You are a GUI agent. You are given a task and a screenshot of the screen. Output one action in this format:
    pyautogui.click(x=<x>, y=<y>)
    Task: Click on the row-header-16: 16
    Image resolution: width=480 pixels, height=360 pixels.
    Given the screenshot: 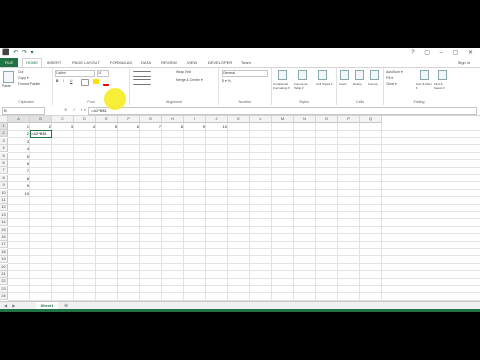 What is the action you would take?
    pyautogui.click(x=4, y=237)
    